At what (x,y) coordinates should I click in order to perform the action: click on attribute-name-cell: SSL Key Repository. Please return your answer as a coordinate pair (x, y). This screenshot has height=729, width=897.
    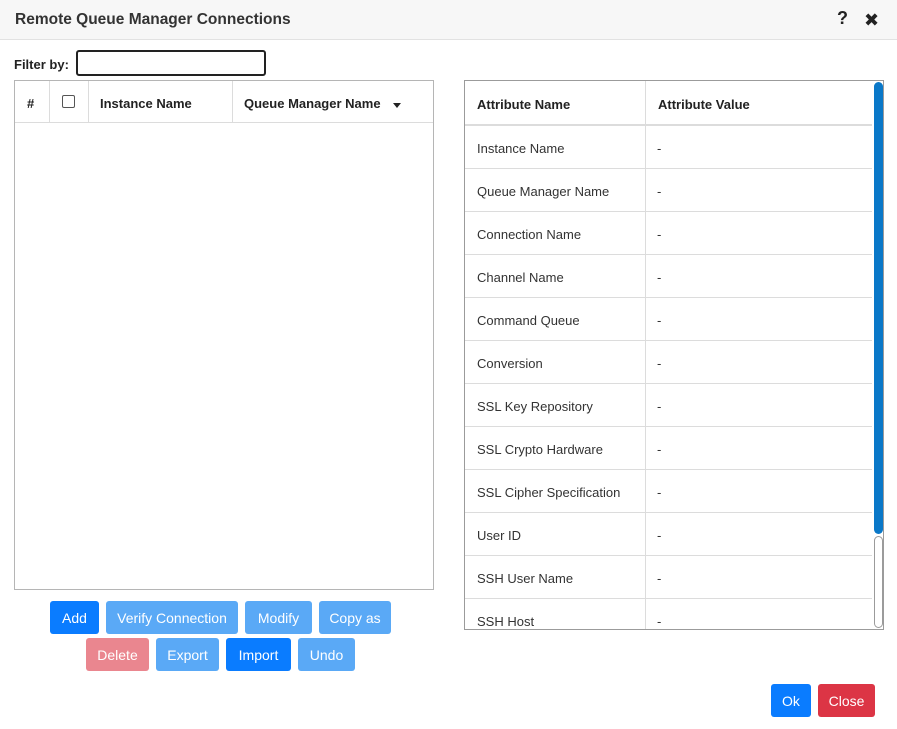
    Looking at the image, I should click on (555, 405).